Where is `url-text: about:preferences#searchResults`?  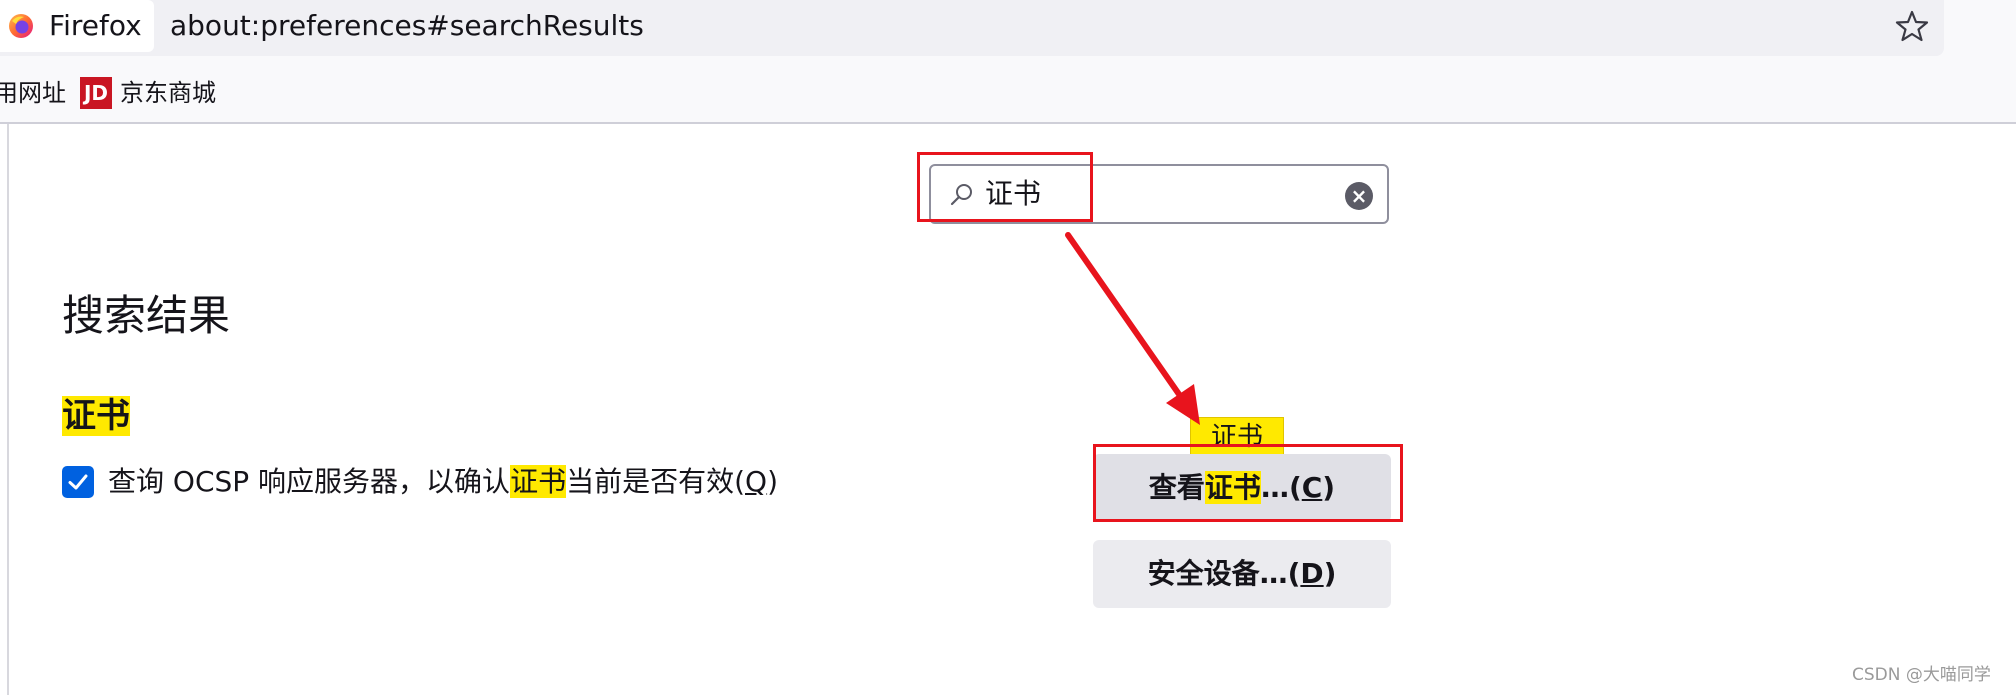
url-text: about:preferences#searchResults is located at coordinates (407, 26).